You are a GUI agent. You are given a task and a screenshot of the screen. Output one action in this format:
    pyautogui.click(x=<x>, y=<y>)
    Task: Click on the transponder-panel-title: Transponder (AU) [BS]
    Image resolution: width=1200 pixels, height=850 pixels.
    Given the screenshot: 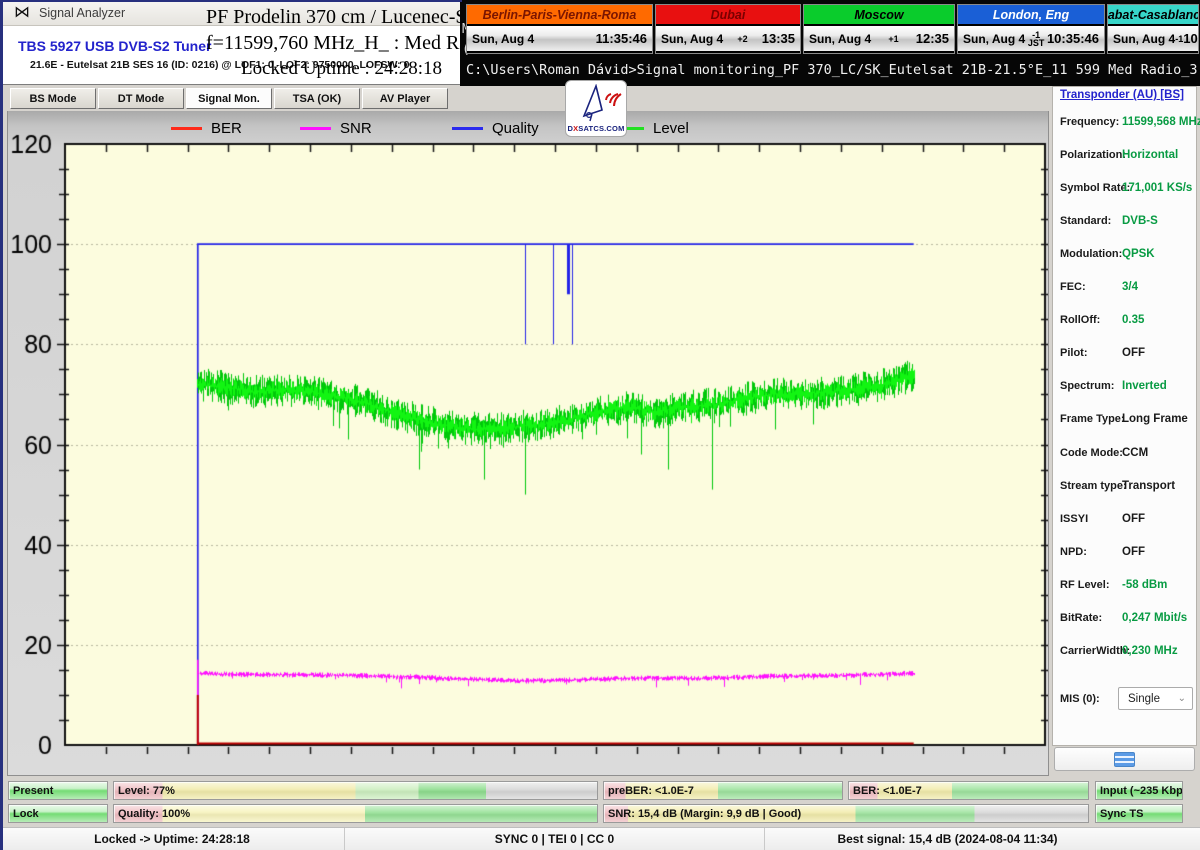 What is the action you would take?
    pyautogui.click(x=1122, y=95)
    